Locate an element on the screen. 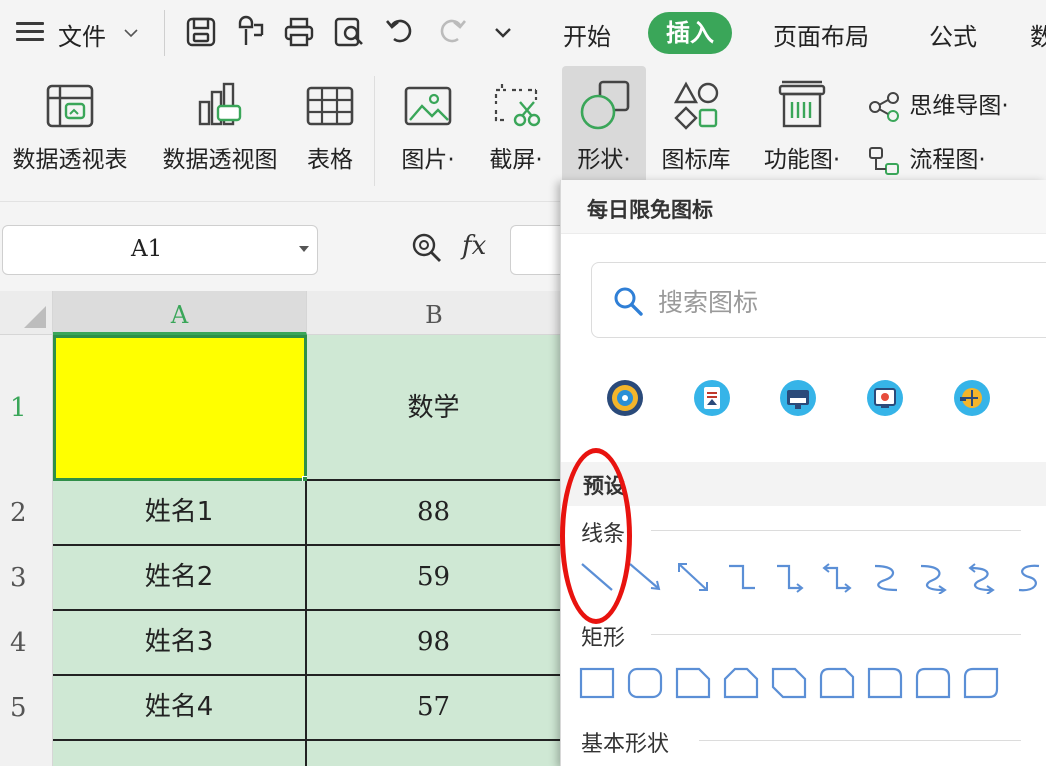  shapes-icon is located at coordinates (604, 106).